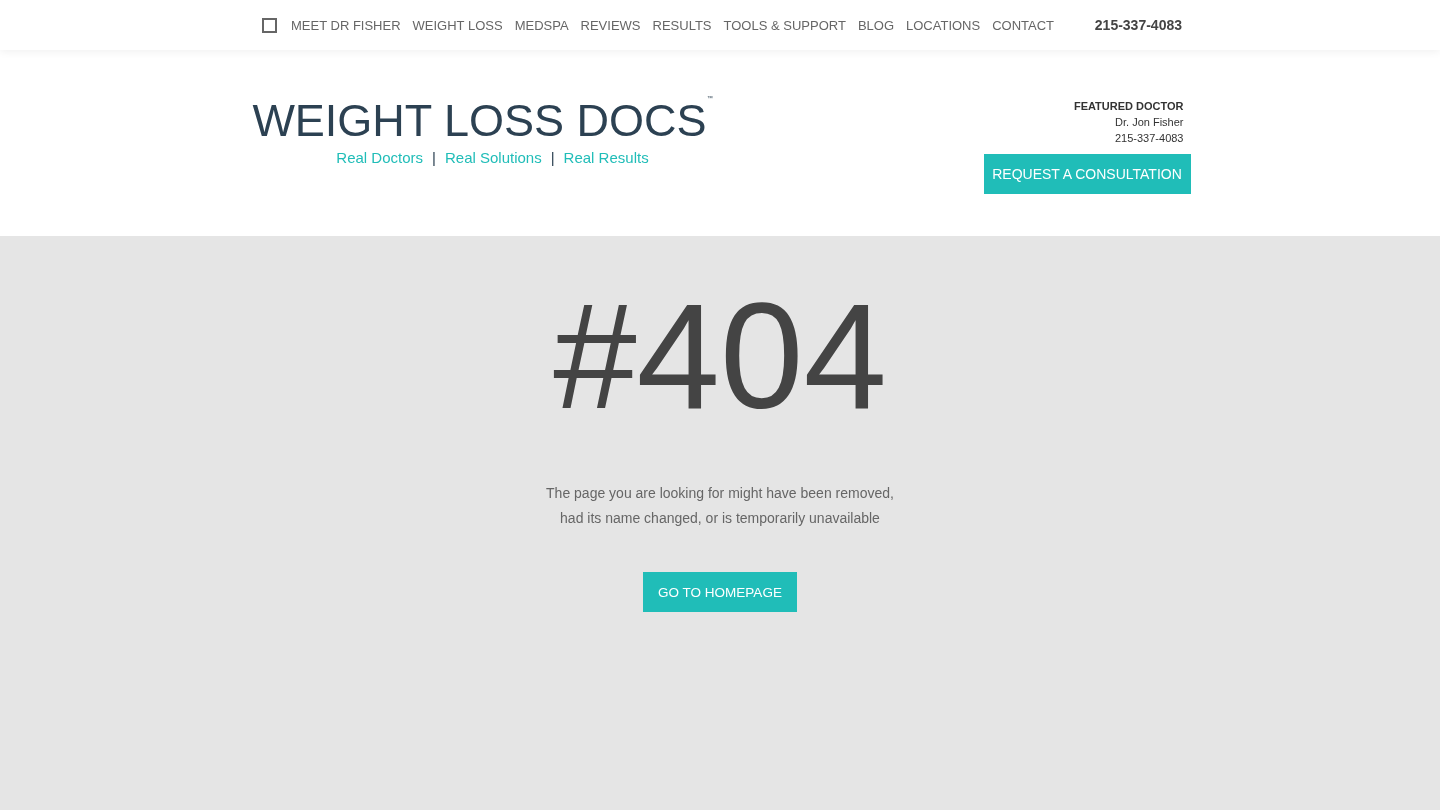  What do you see at coordinates (493, 157) in the screenshot?
I see `tagline: Real Solutions` at bounding box center [493, 157].